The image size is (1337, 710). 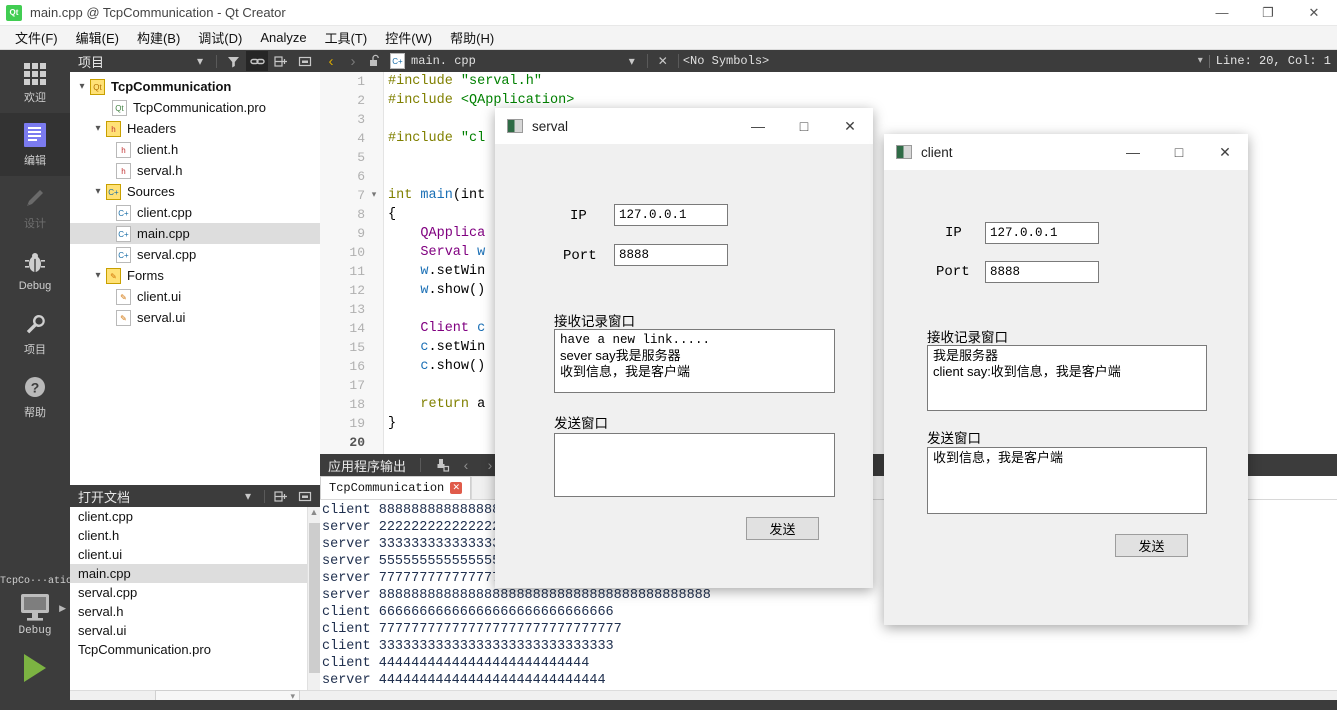 I want to click on client-port-input: 8888, so click(x=1042, y=272).